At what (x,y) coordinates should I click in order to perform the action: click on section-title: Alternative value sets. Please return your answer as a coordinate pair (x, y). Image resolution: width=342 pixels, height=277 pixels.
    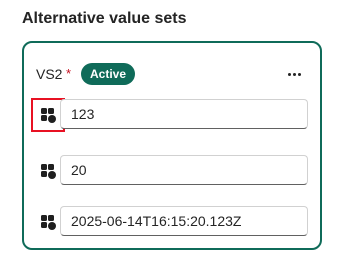
    Looking at the image, I should click on (104, 18).